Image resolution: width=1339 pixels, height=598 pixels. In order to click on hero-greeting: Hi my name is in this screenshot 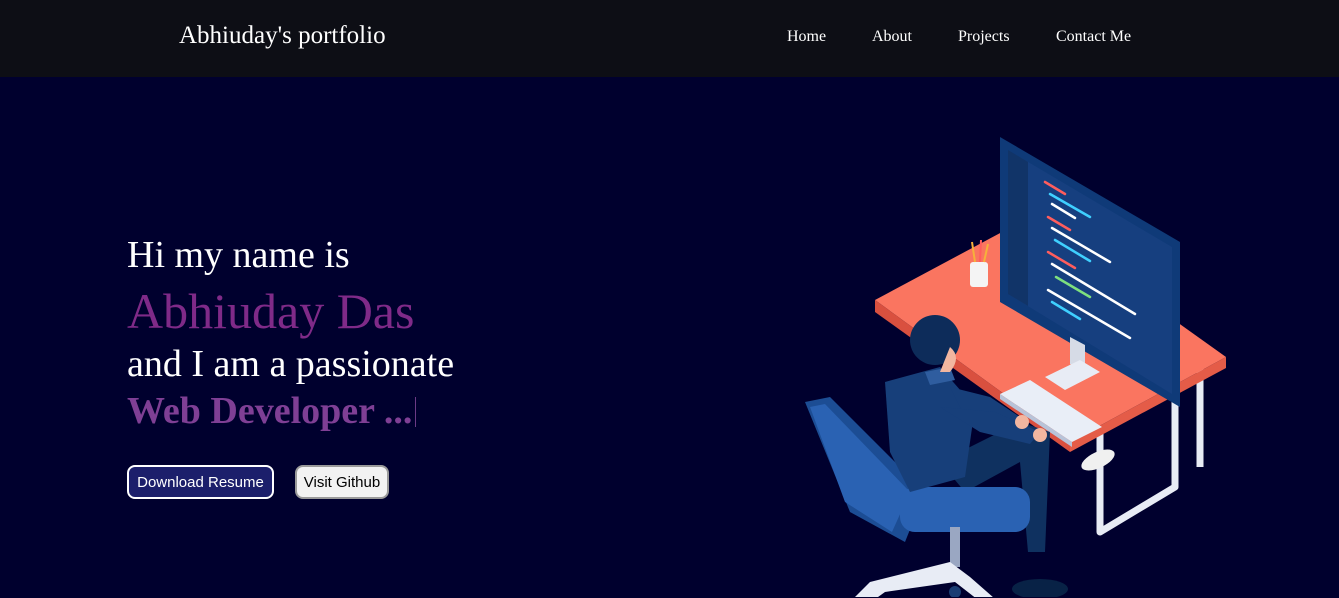, I will do `click(238, 255)`.